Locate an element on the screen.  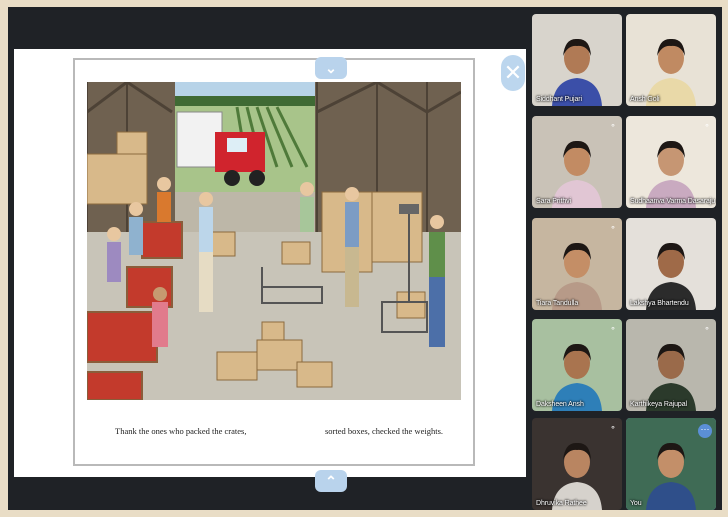
participant-name: Sara Prithvi is located at coordinates (553, 201).